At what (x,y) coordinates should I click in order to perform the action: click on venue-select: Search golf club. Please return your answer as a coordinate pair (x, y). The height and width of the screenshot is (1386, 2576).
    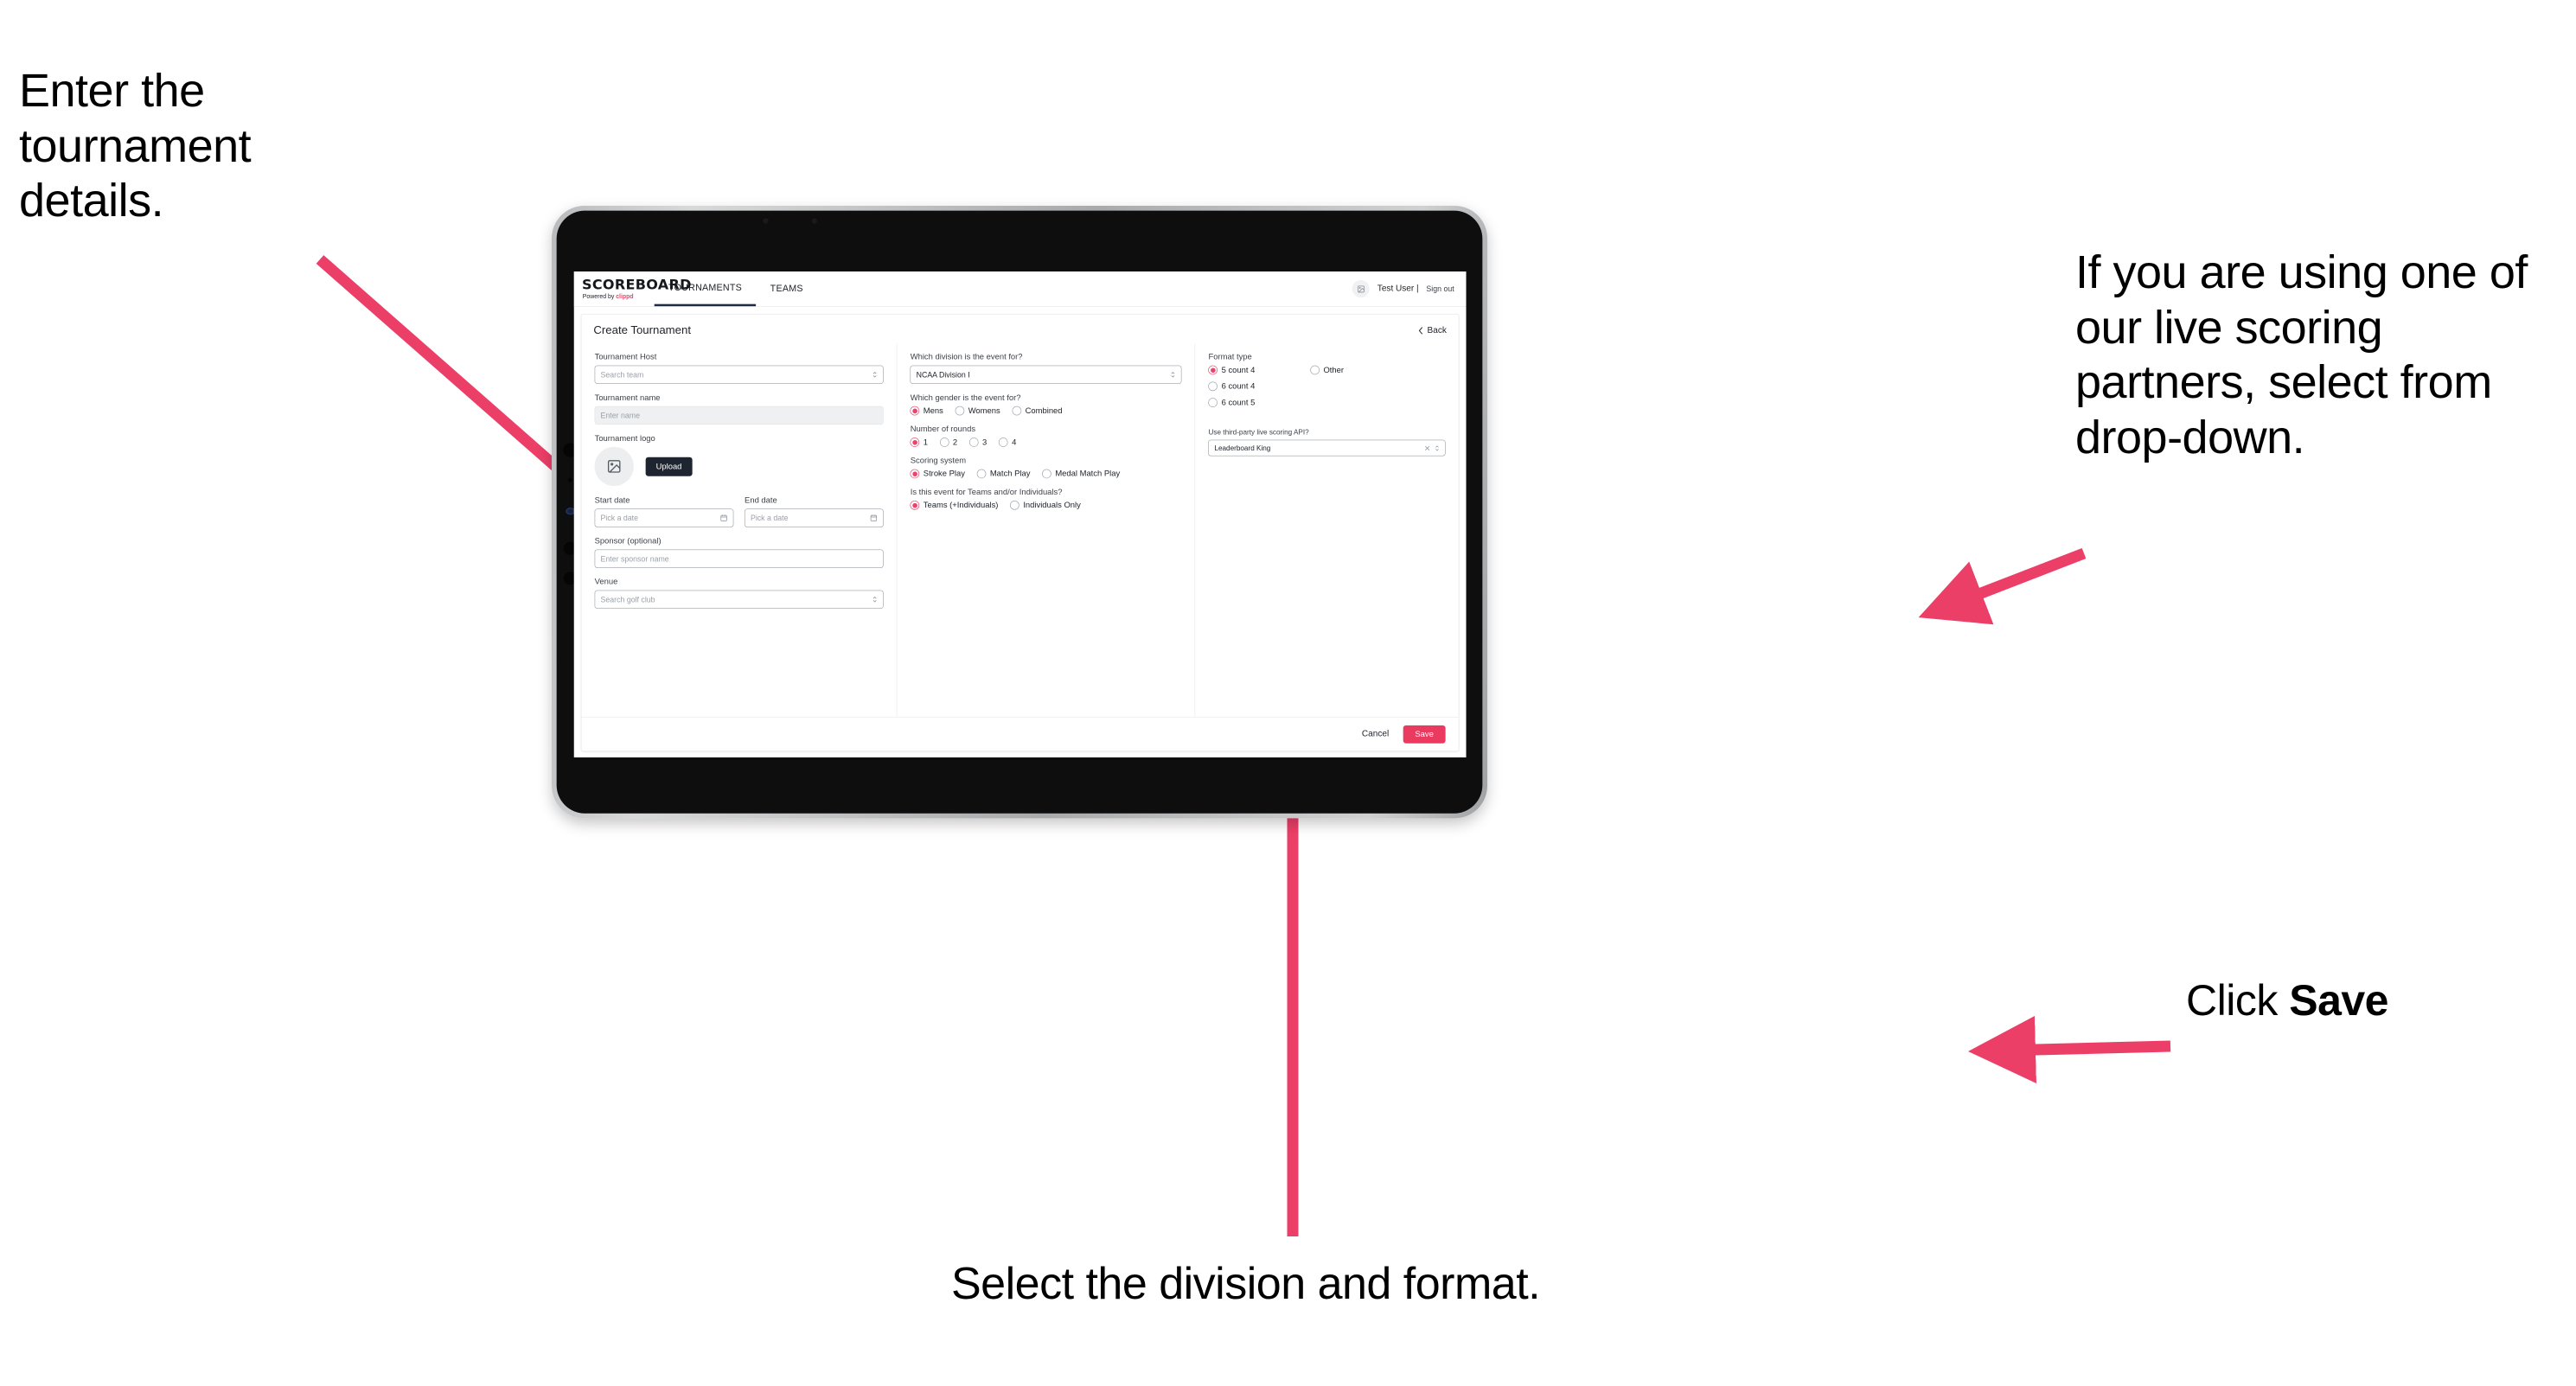
    Looking at the image, I should click on (739, 599).